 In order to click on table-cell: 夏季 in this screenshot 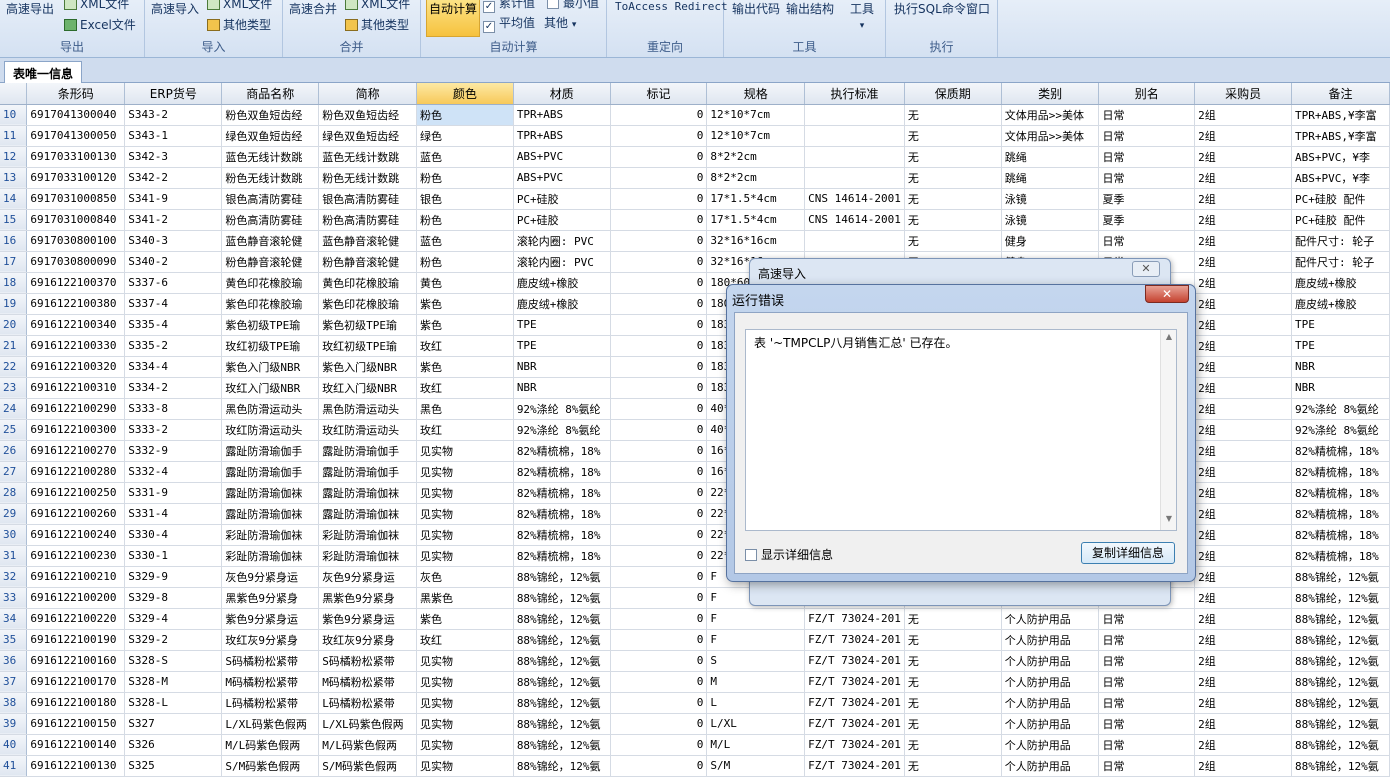, I will do `click(1147, 220)`.